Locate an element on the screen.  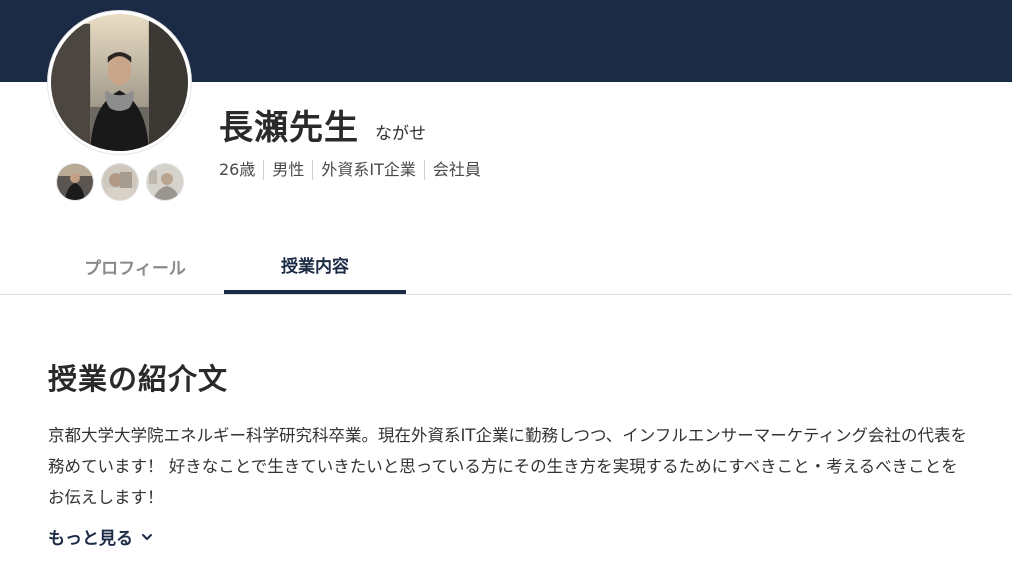
show-more-button: もっと見る is located at coordinates (100, 536).